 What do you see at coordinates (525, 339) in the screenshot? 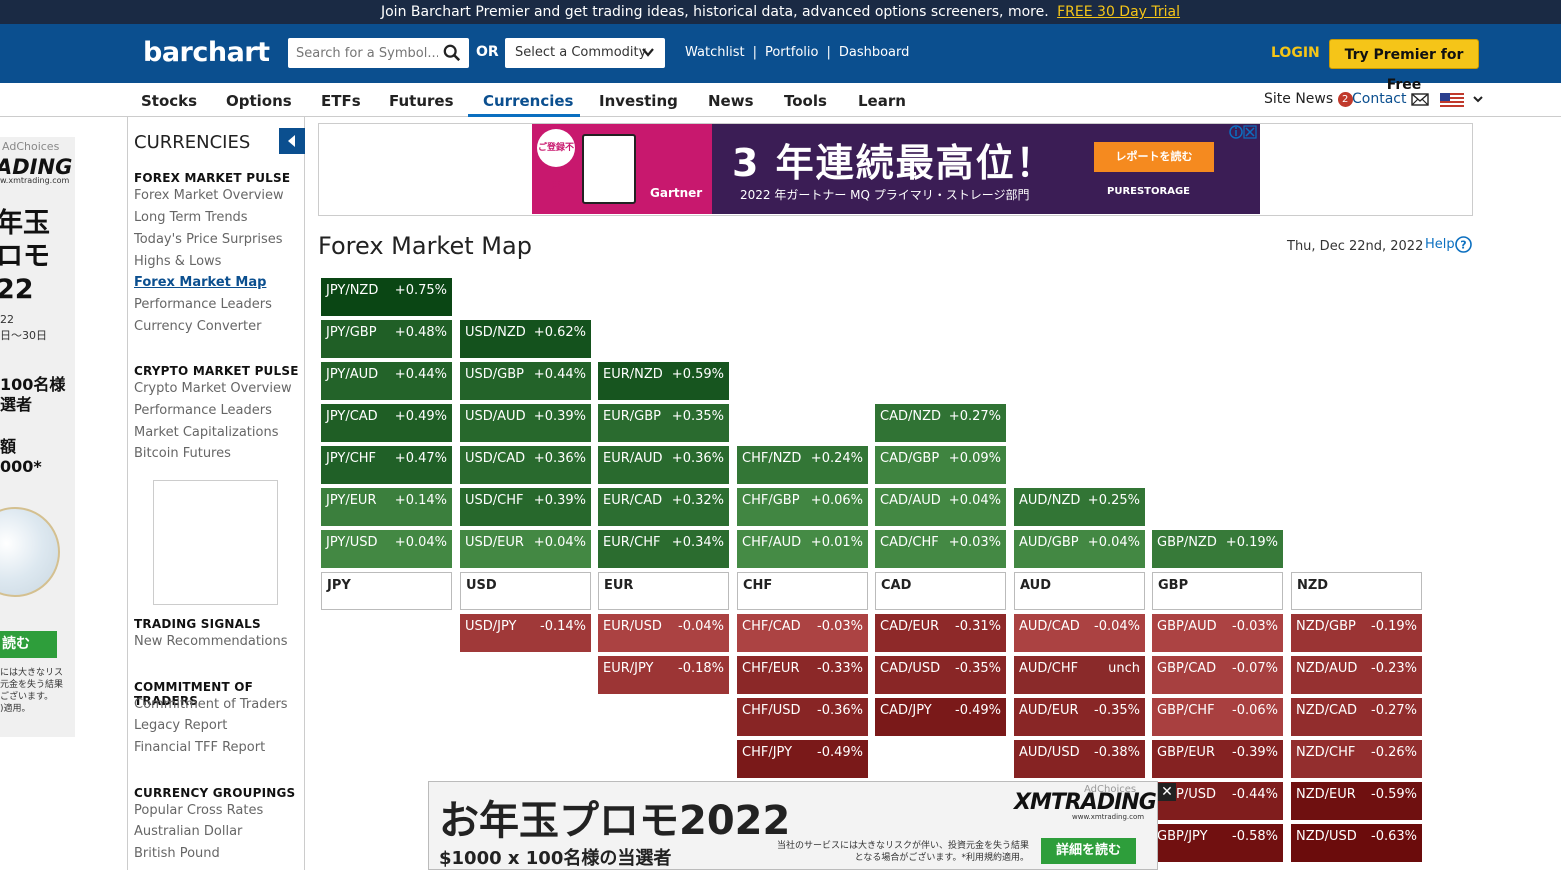
I see `currency-pair-cell: USD/NZD +0.62%` at bounding box center [525, 339].